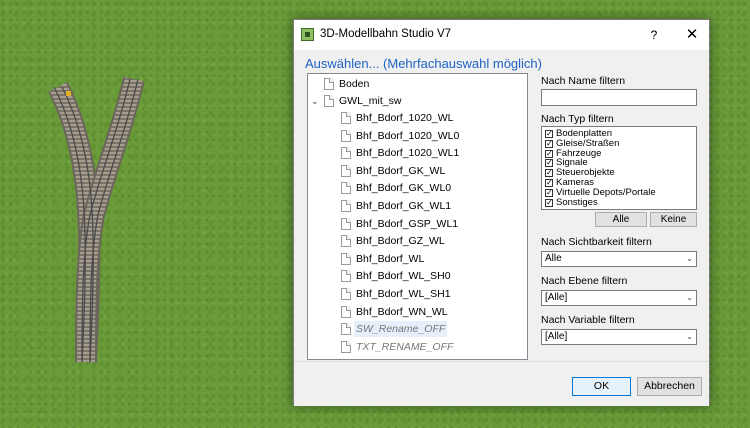 The width and height of the screenshot is (750, 428). I want to click on railway-switch, so click(96, 219).